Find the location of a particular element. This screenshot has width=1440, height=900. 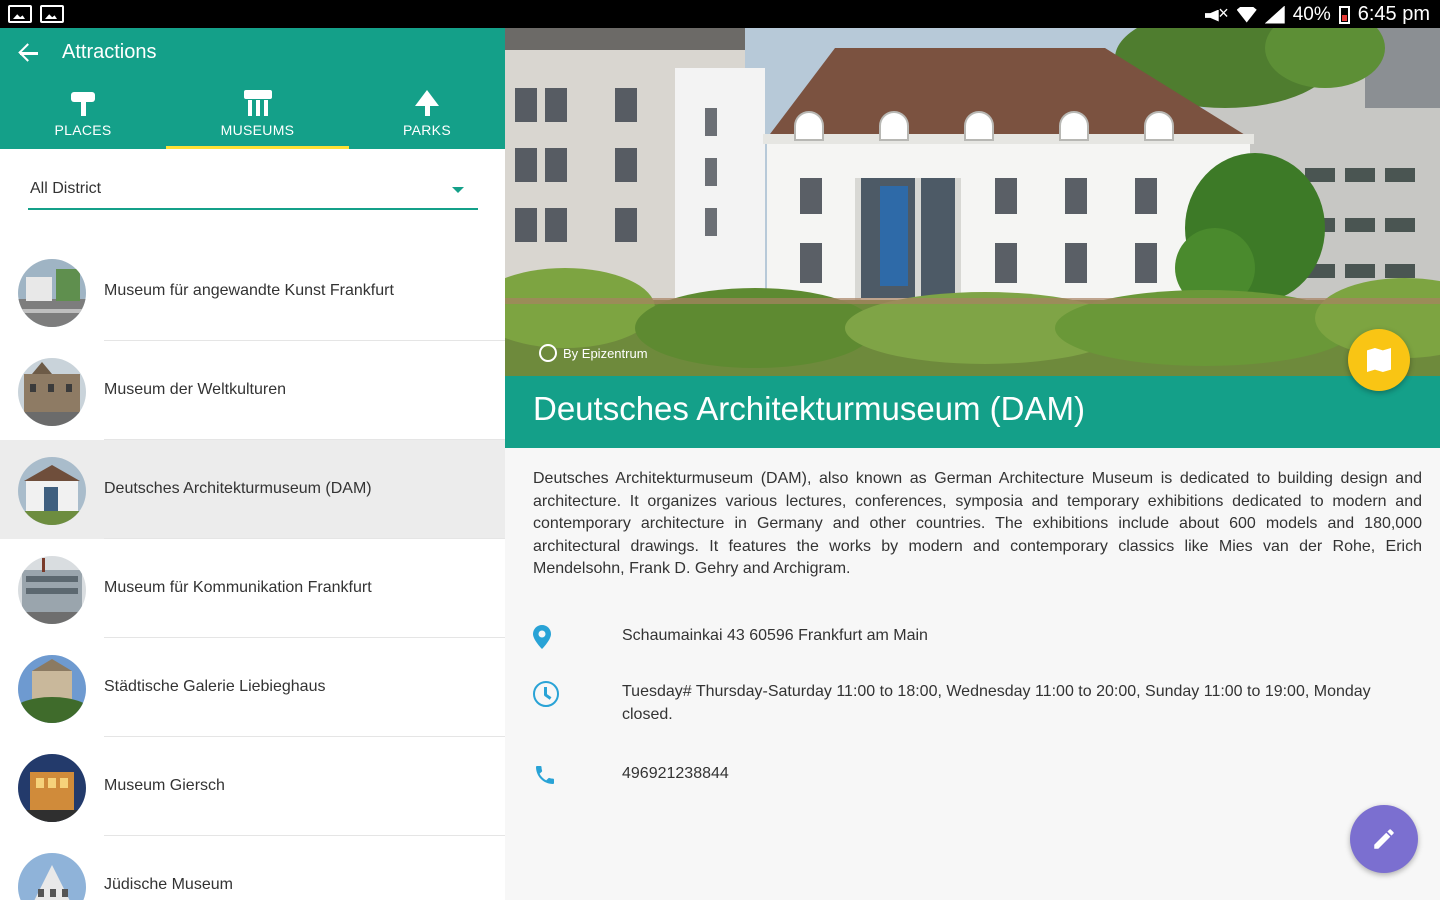

tab-museums: MUSEUMS is located at coordinates (257, 117).